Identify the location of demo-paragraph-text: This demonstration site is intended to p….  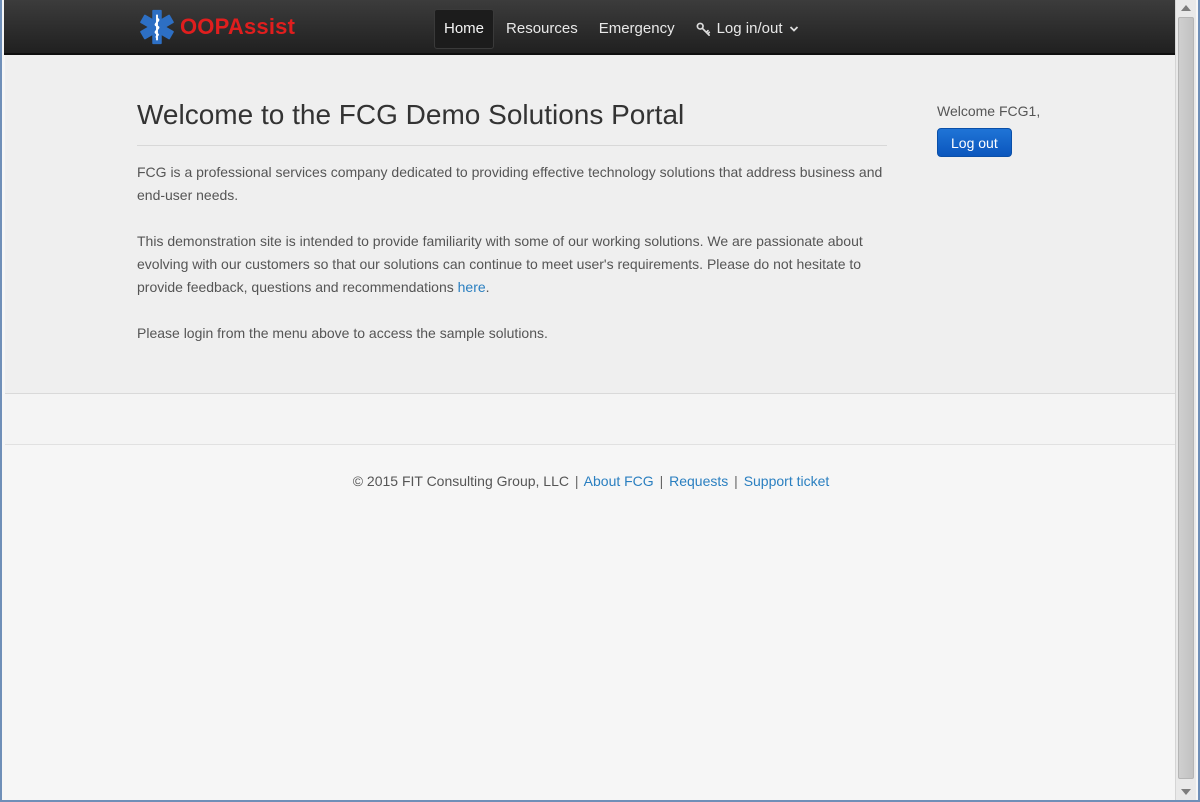
(500, 264).